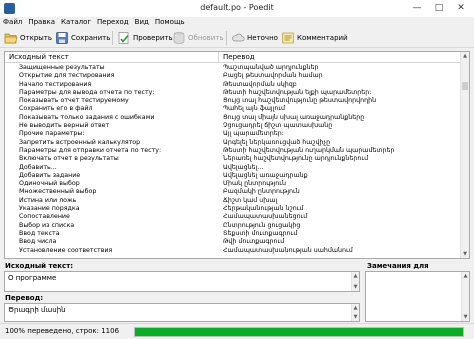  I want to click on menu-go: Переход, so click(113, 22).